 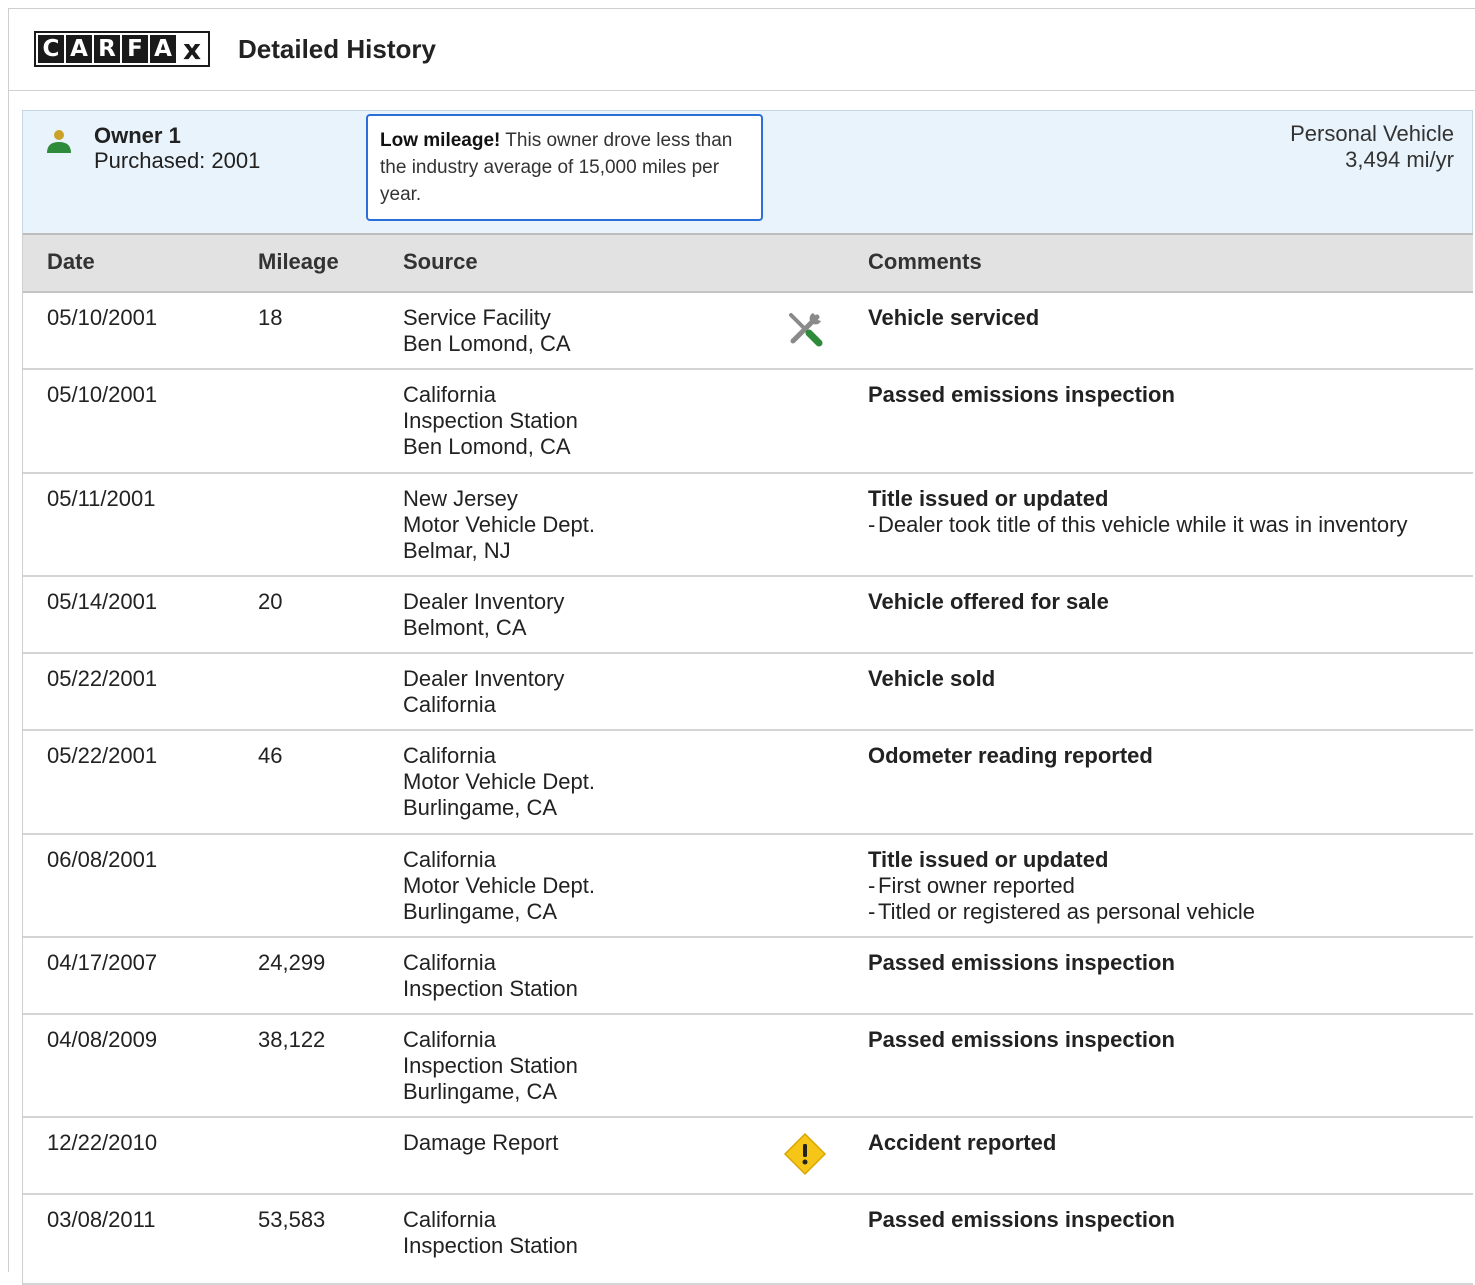 What do you see at coordinates (270, 317) in the screenshot?
I see `row-mileage: 18` at bounding box center [270, 317].